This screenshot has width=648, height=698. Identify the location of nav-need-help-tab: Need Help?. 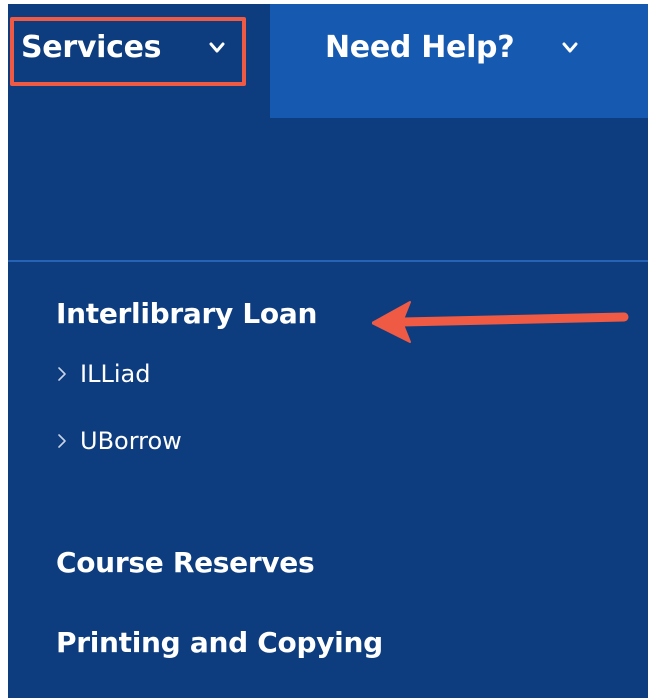
(459, 61).